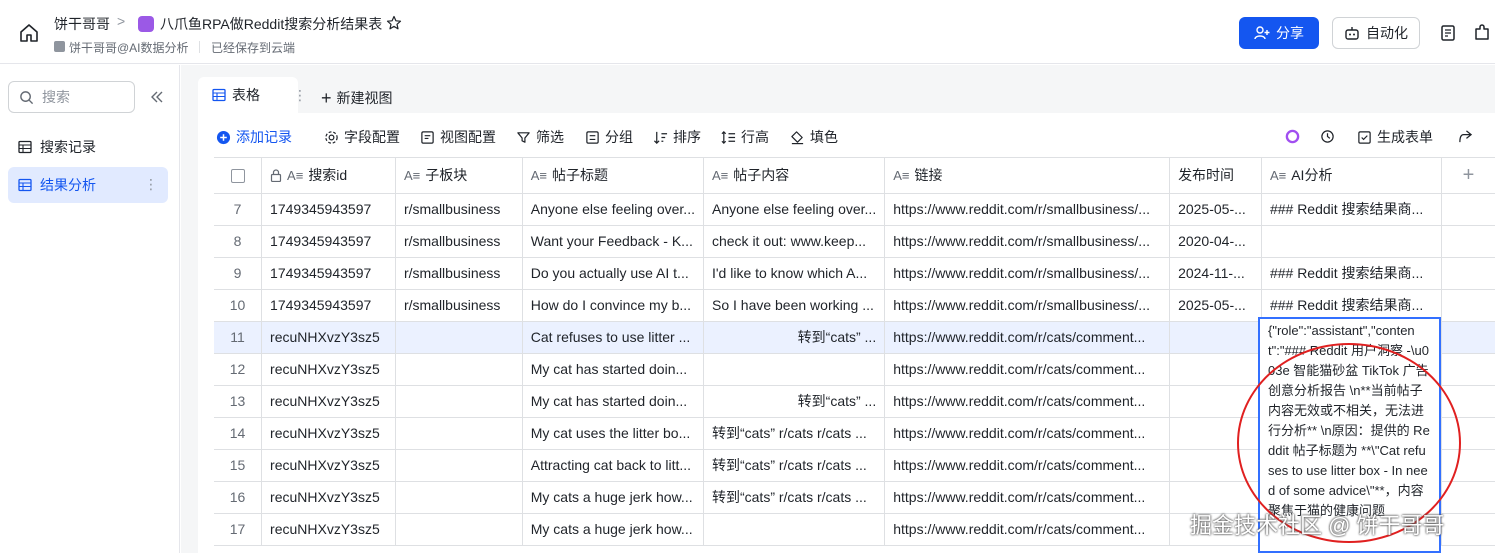 This screenshot has width=1495, height=553. What do you see at coordinates (88, 185) in the screenshot?
I see `sidebar-item-result-analysis: 结果分析 ⋮` at bounding box center [88, 185].